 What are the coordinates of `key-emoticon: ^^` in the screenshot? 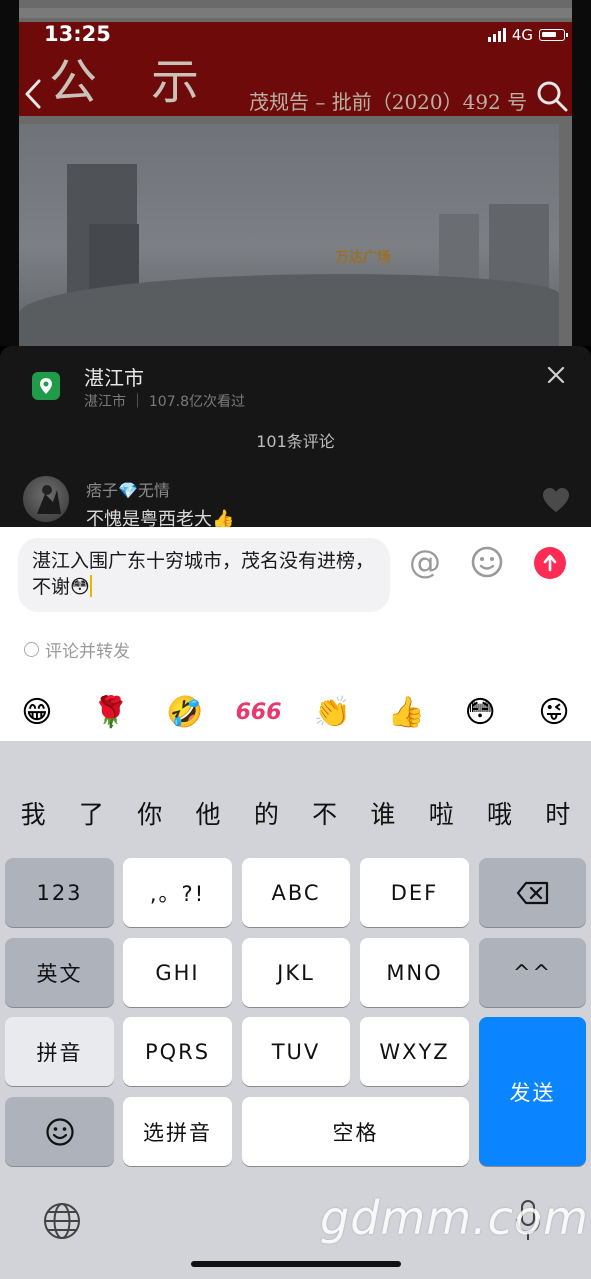 It's located at (532, 972).